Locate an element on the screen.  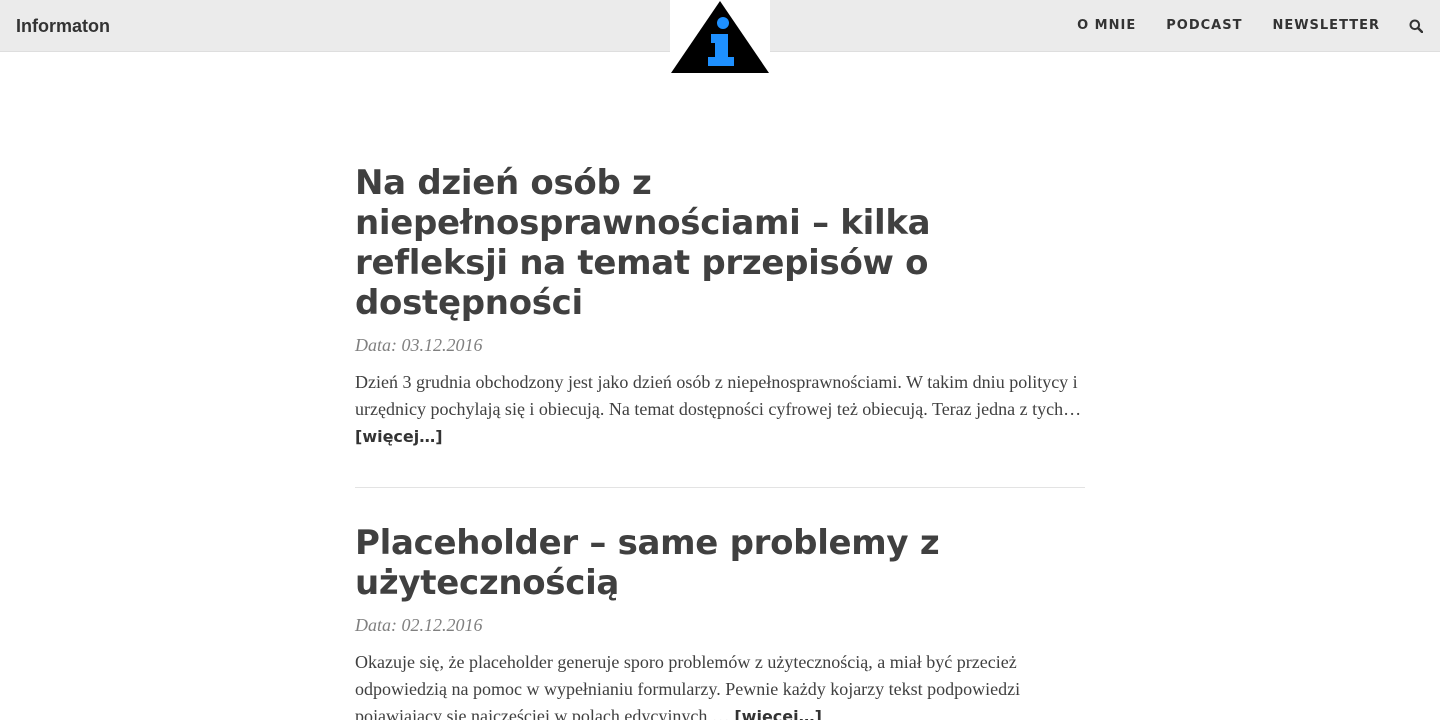
site-logo is located at coordinates (720, 37).